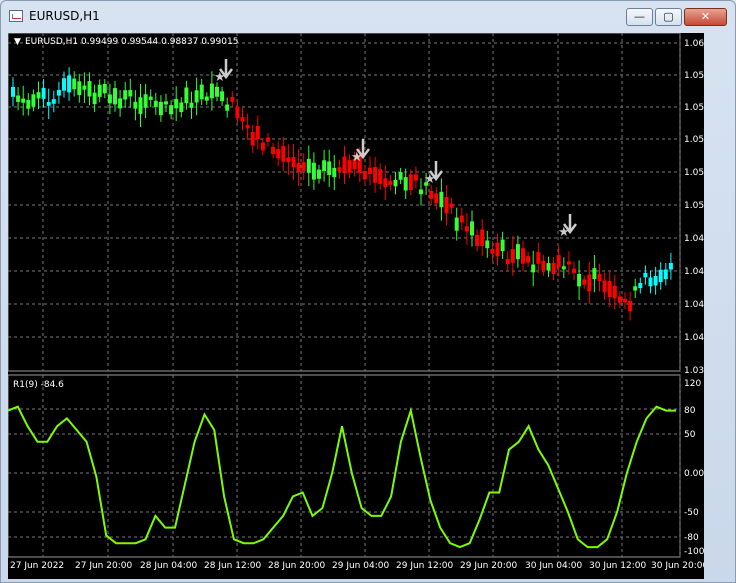 The width and height of the screenshot is (736, 583). What do you see at coordinates (677, 566) in the screenshot?
I see `time-tick: 30 Jun 20:00` at bounding box center [677, 566].